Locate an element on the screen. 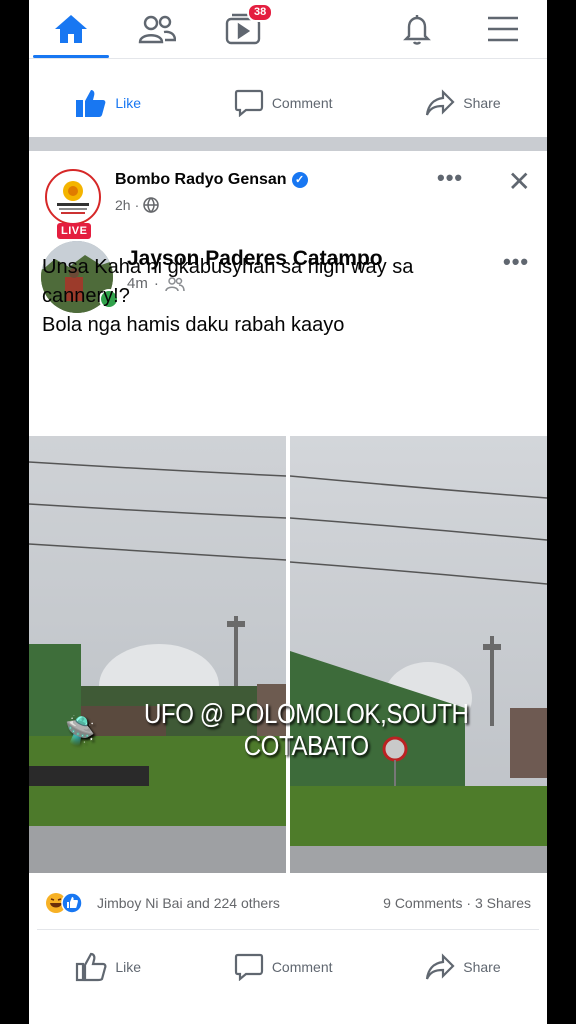  notifications-icon is located at coordinates (417, 30).